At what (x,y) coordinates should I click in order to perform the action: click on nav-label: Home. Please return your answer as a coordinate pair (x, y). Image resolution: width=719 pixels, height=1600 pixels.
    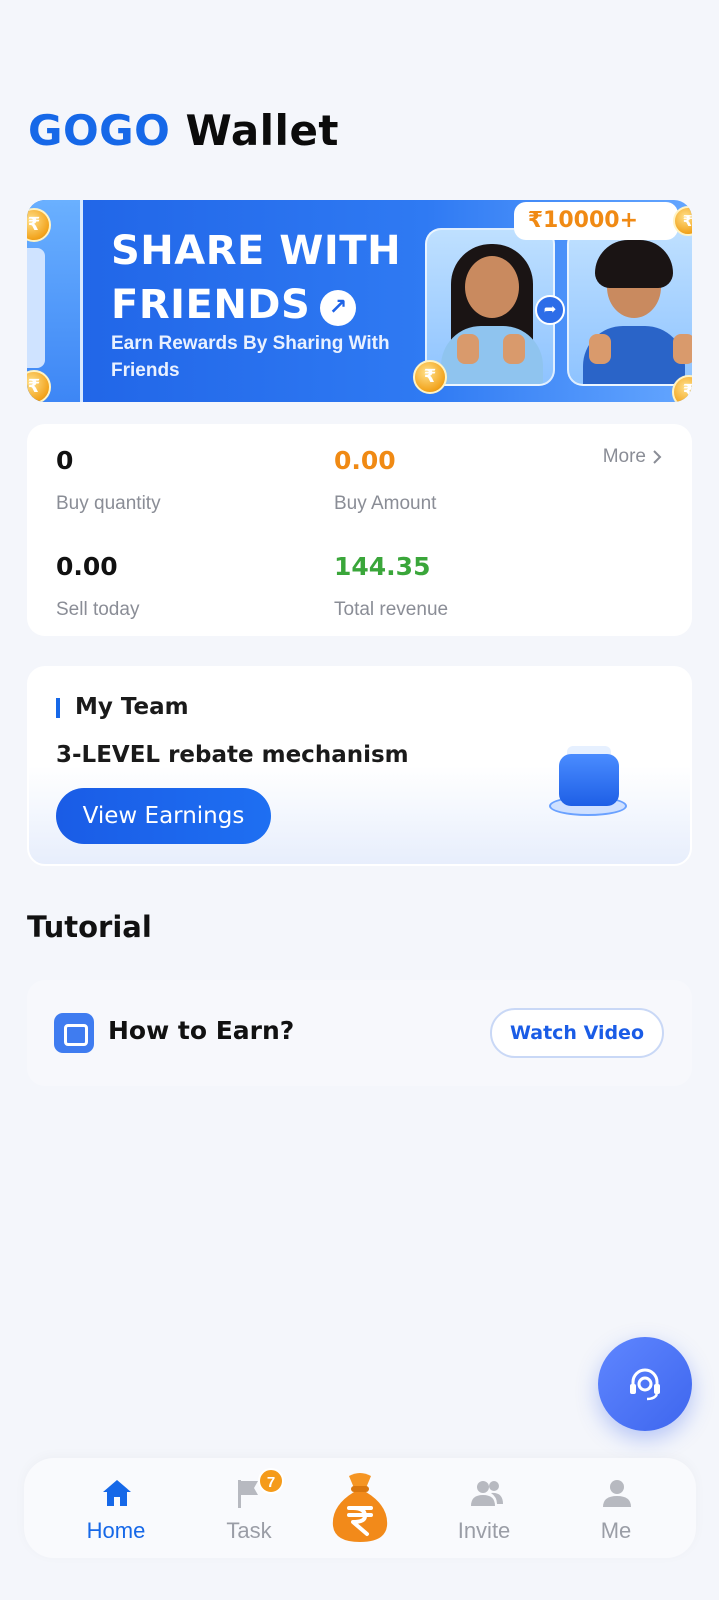
    Looking at the image, I should click on (116, 1530).